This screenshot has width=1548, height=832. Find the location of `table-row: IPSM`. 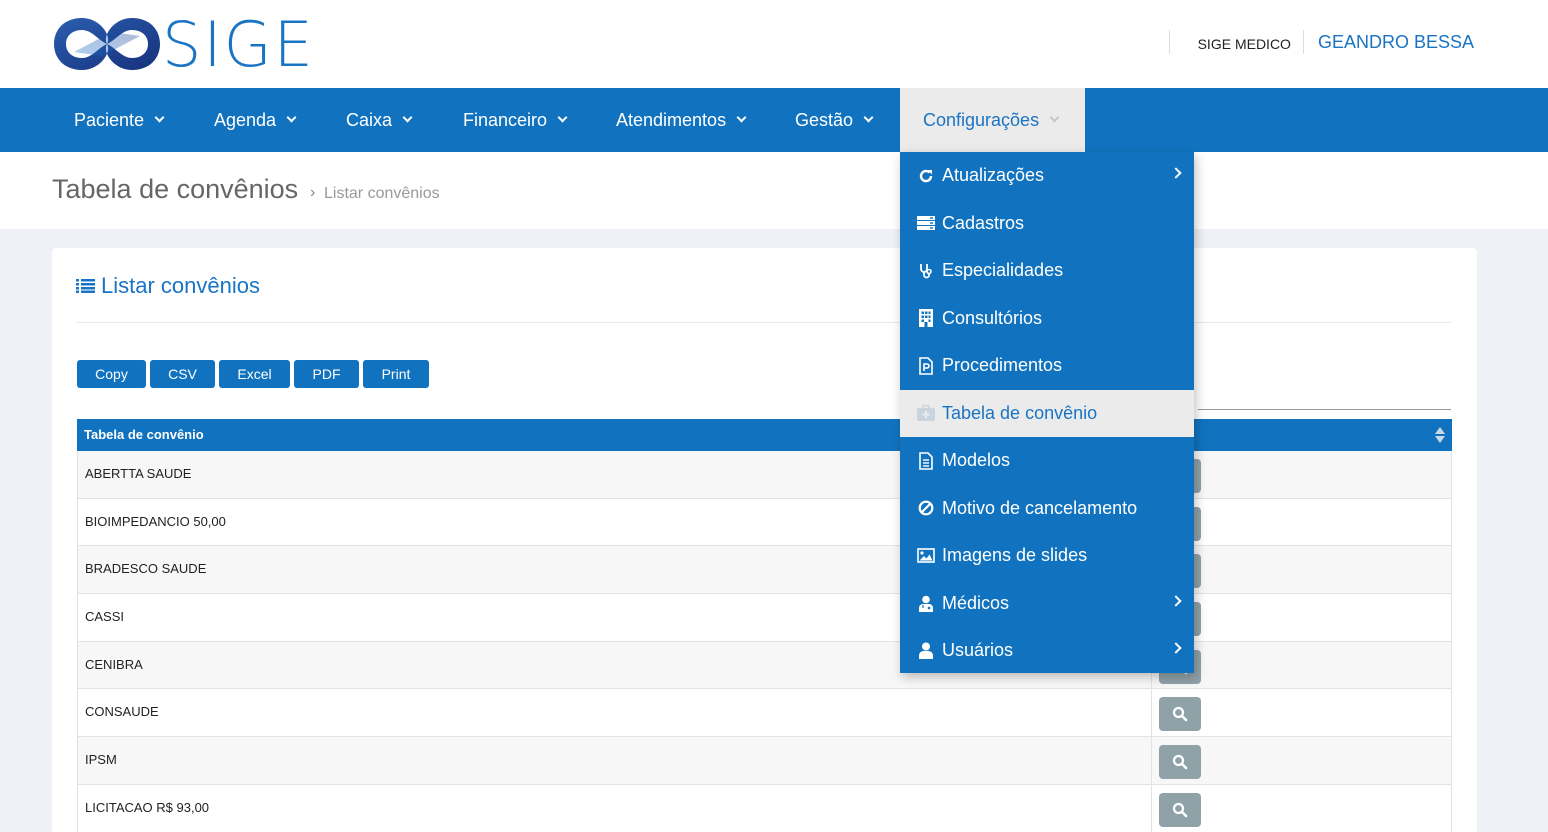

table-row: IPSM is located at coordinates (764, 761).